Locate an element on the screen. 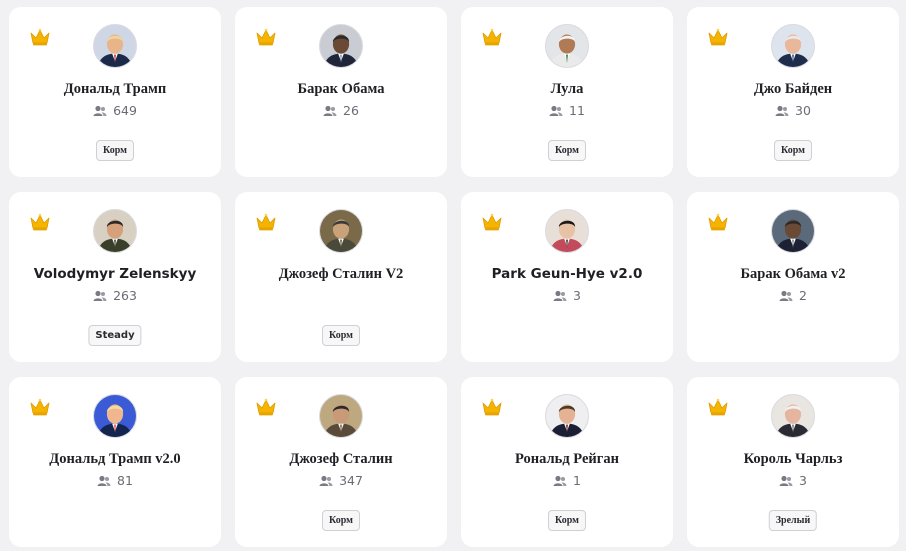  chat-count-value: 263 is located at coordinates (125, 295).